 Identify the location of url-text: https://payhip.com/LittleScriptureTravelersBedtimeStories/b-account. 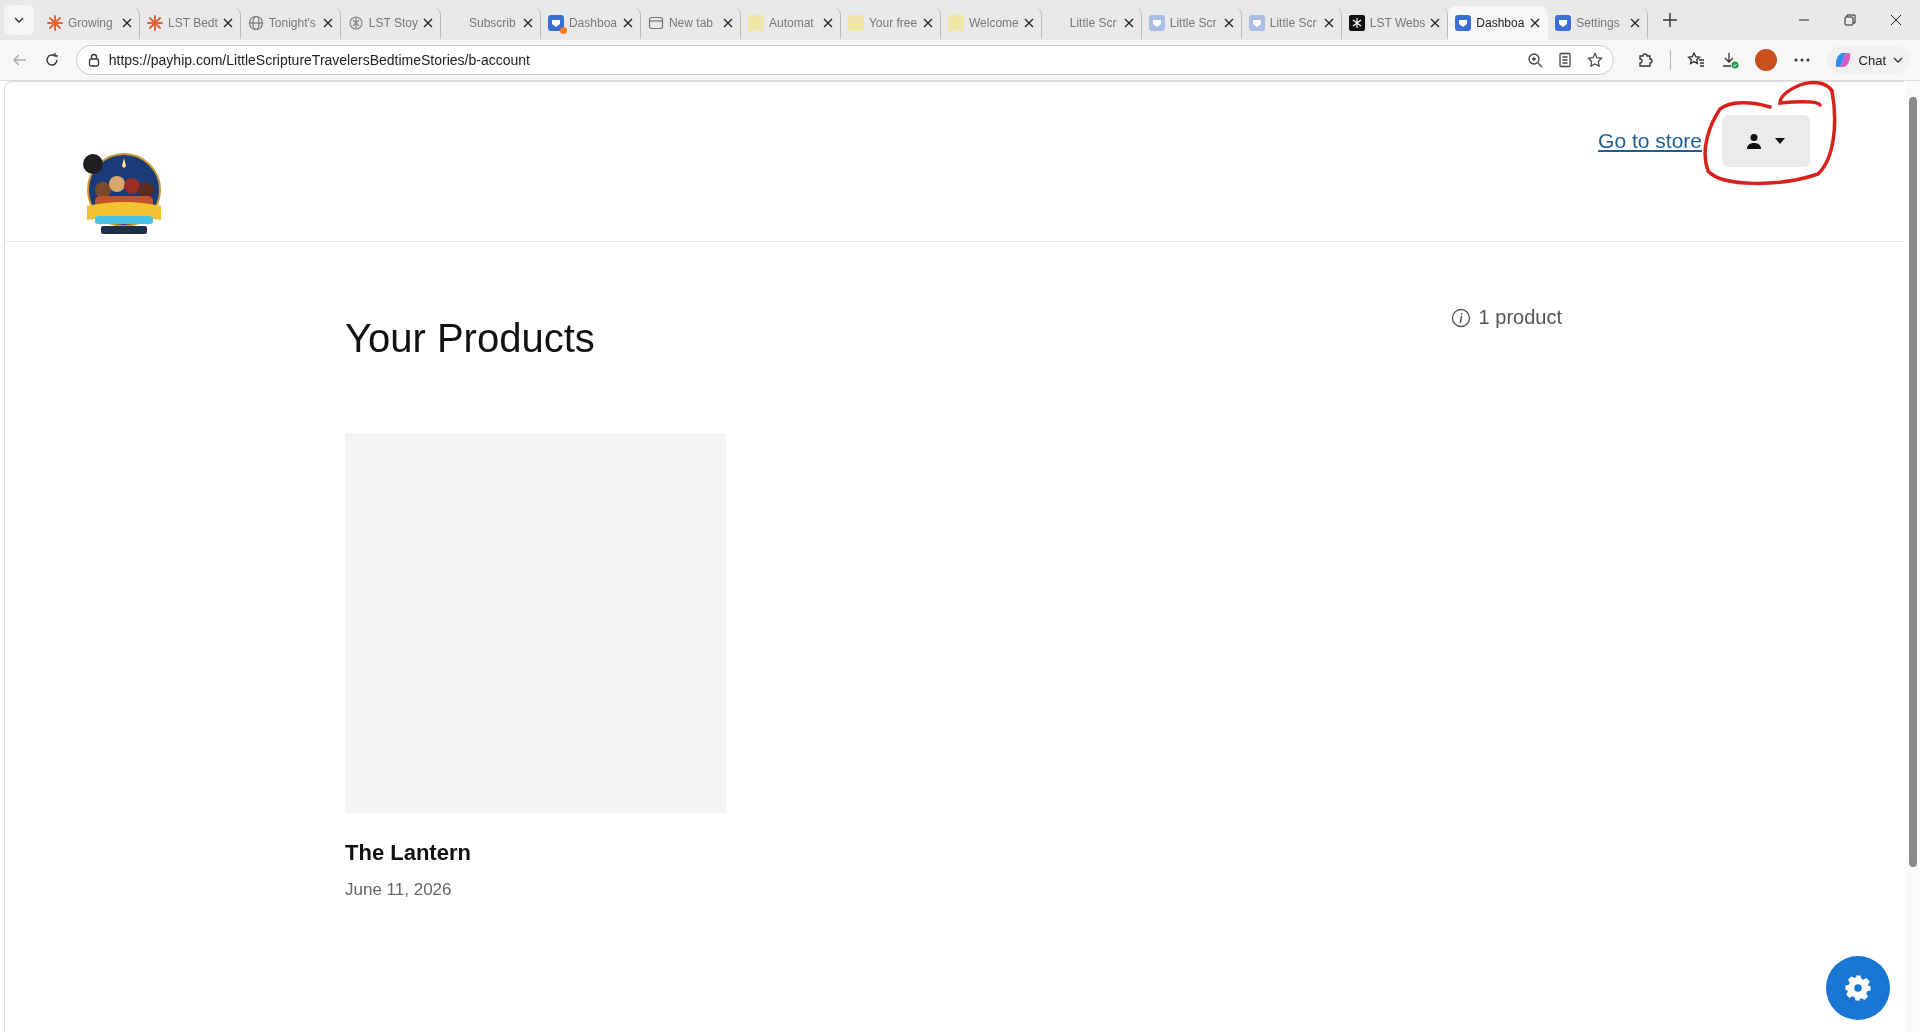
(319, 60).